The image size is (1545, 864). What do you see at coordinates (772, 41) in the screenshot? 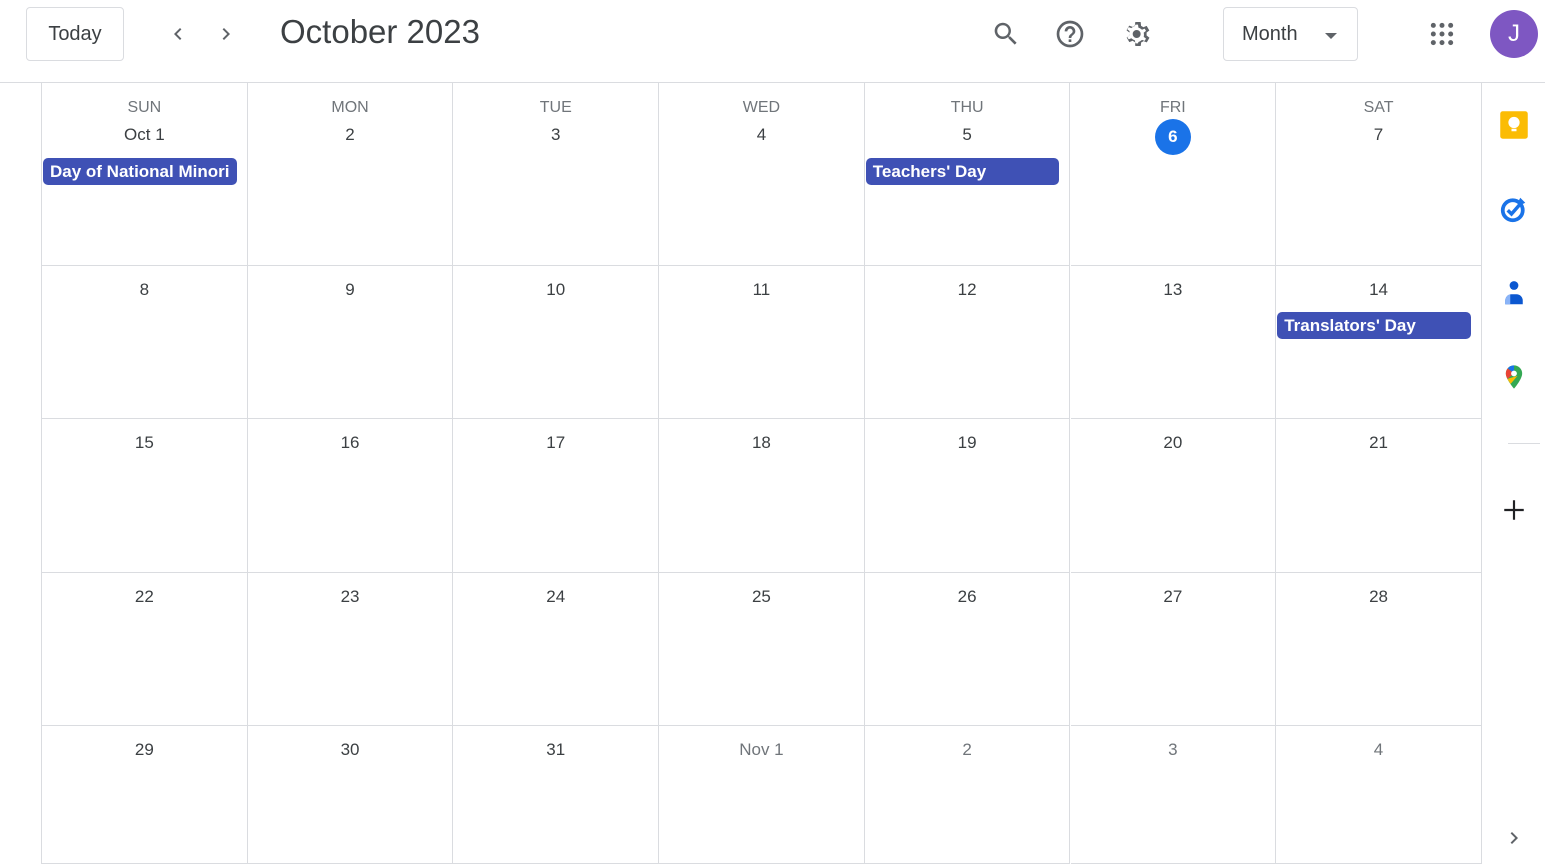
I see `top-bar: Today October 2023 Month J` at bounding box center [772, 41].